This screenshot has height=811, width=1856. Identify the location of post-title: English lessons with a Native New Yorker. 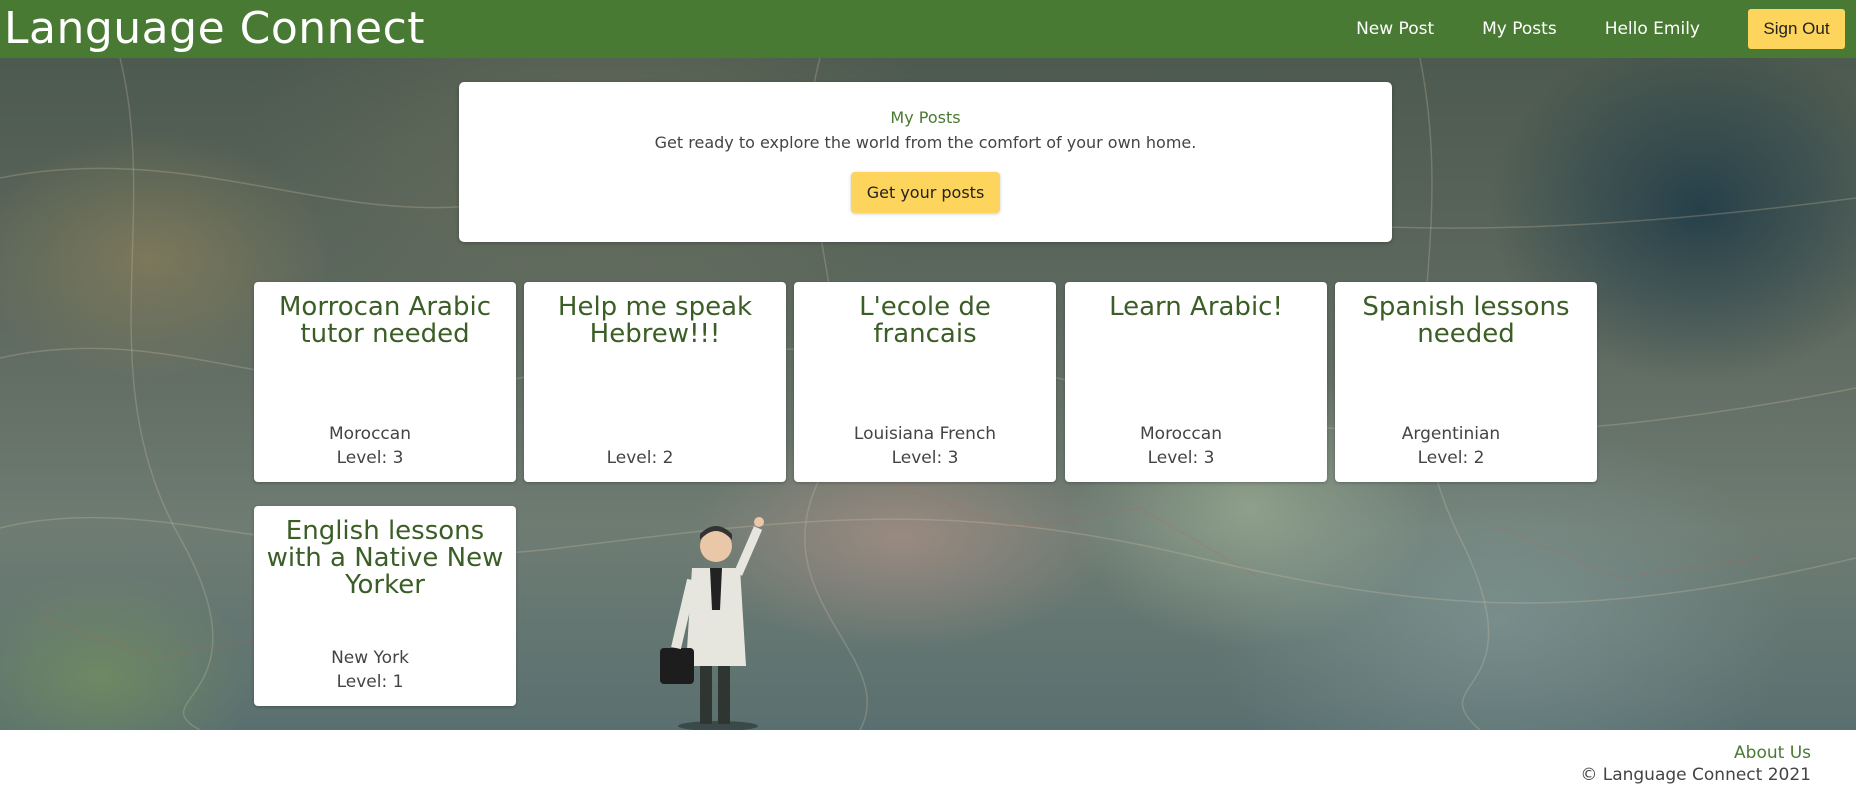
(385, 558).